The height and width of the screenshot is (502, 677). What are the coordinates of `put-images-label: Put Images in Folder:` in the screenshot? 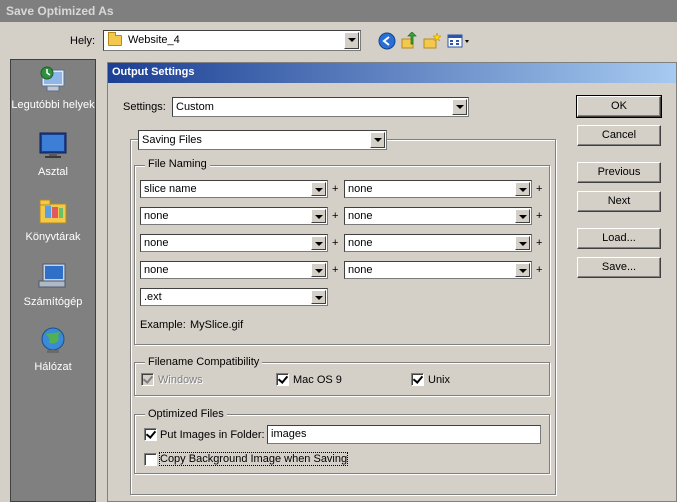 It's located at (212, 435).